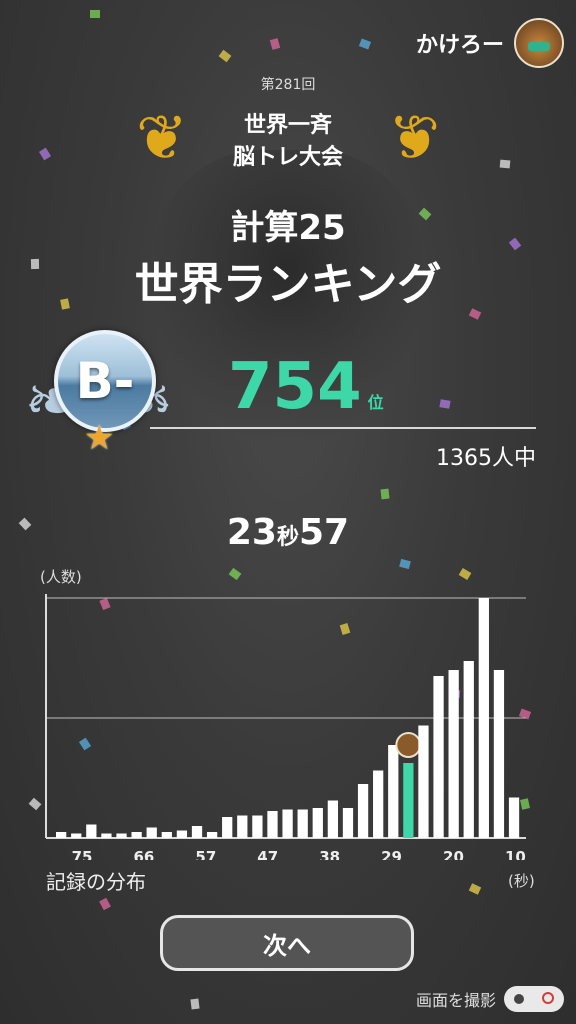  I want to click on time-hundredths: 57, so click(324, 532).